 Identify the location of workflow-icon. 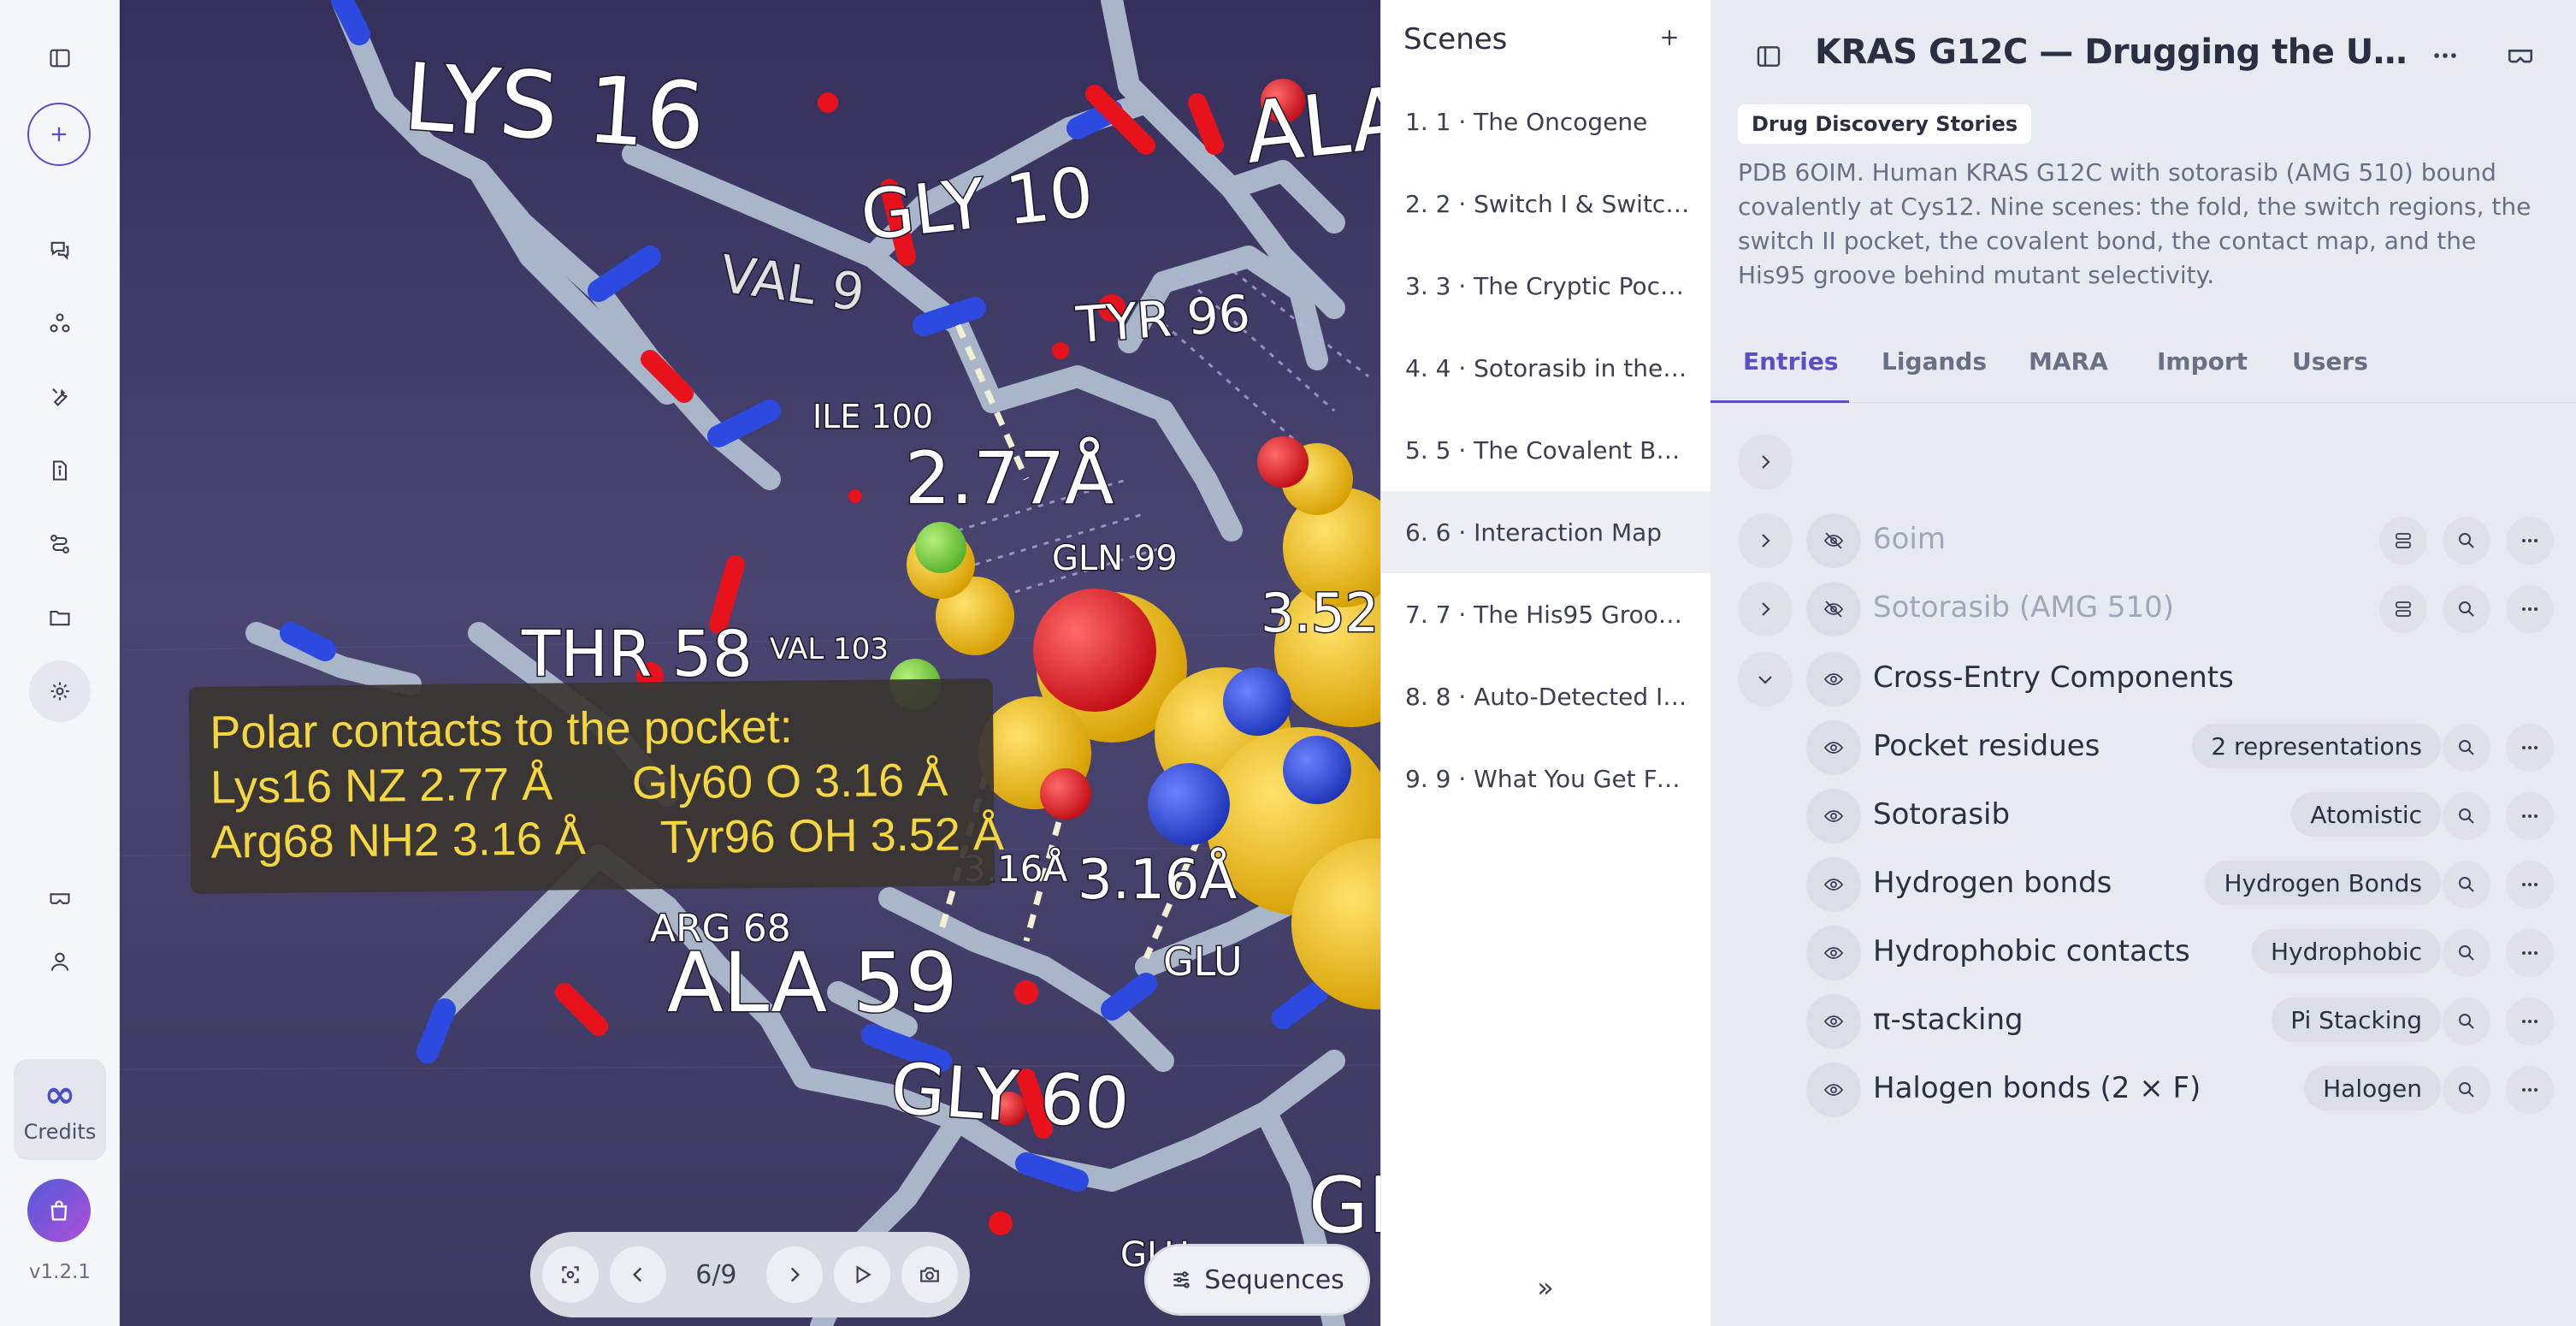
(60, 544).